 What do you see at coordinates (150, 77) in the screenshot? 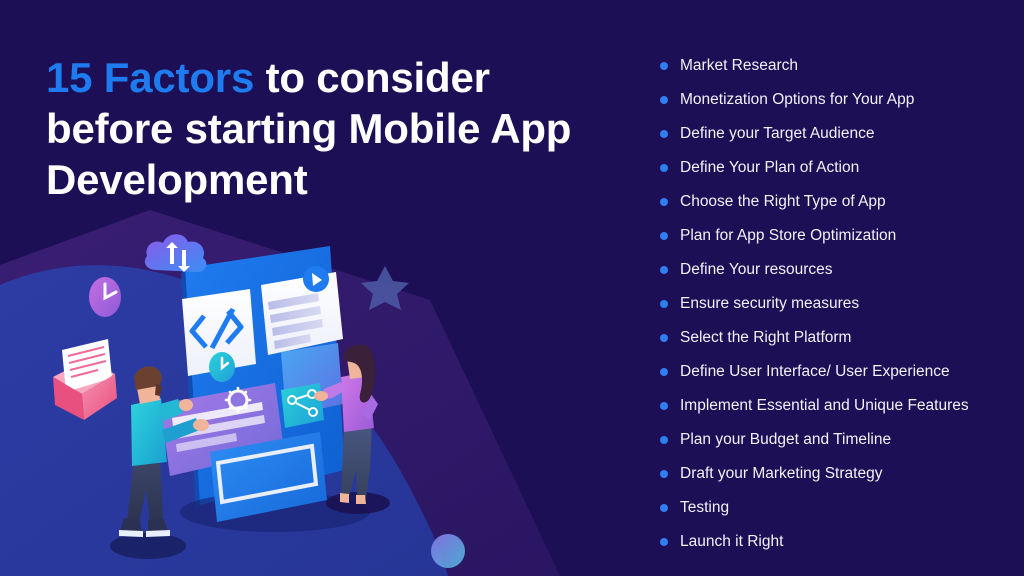
I see `page-title-accent: 15 Factors` at bounding box center [150, 77].